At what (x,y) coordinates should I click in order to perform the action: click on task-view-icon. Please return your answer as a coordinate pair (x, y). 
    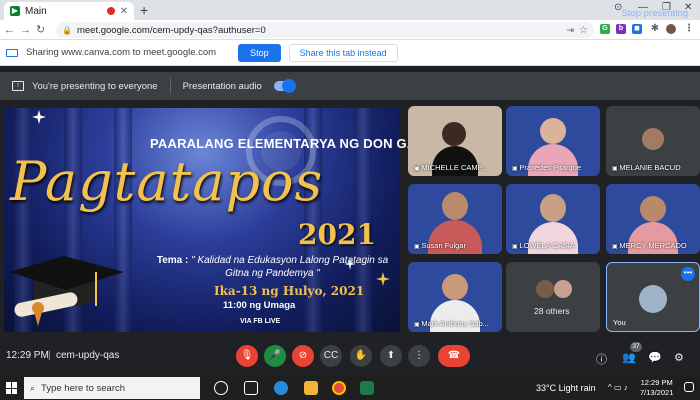
    Looking at the image, I should click on (251, 388).